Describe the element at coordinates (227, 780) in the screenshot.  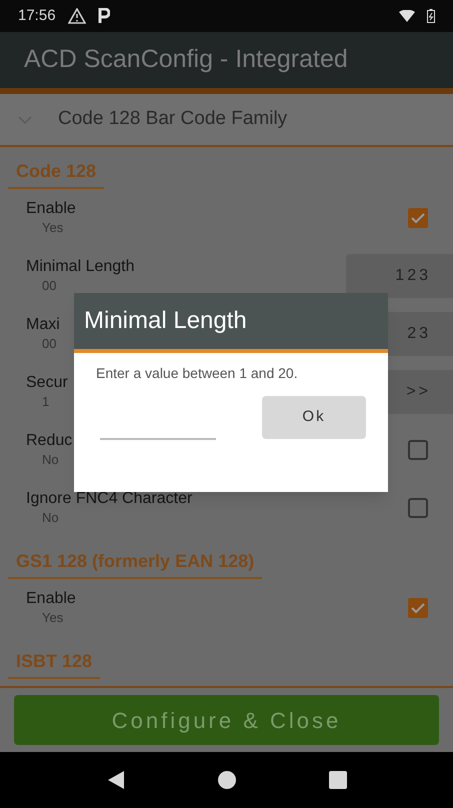
I see `home-icon` at that location.